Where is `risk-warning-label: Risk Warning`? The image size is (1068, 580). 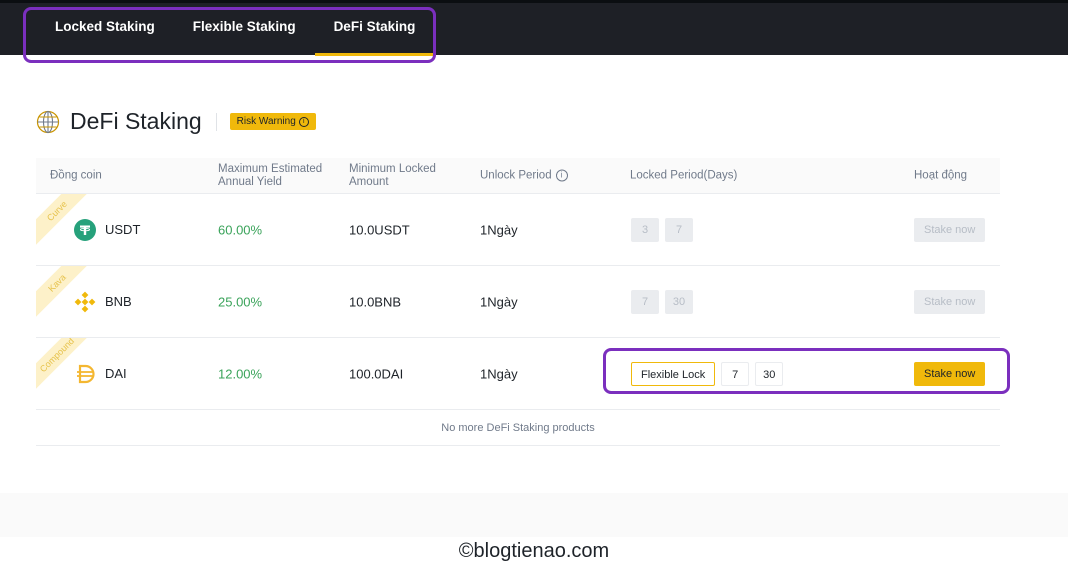
risk-warning-label: Risk Warning is located at coordinates (266, 121).